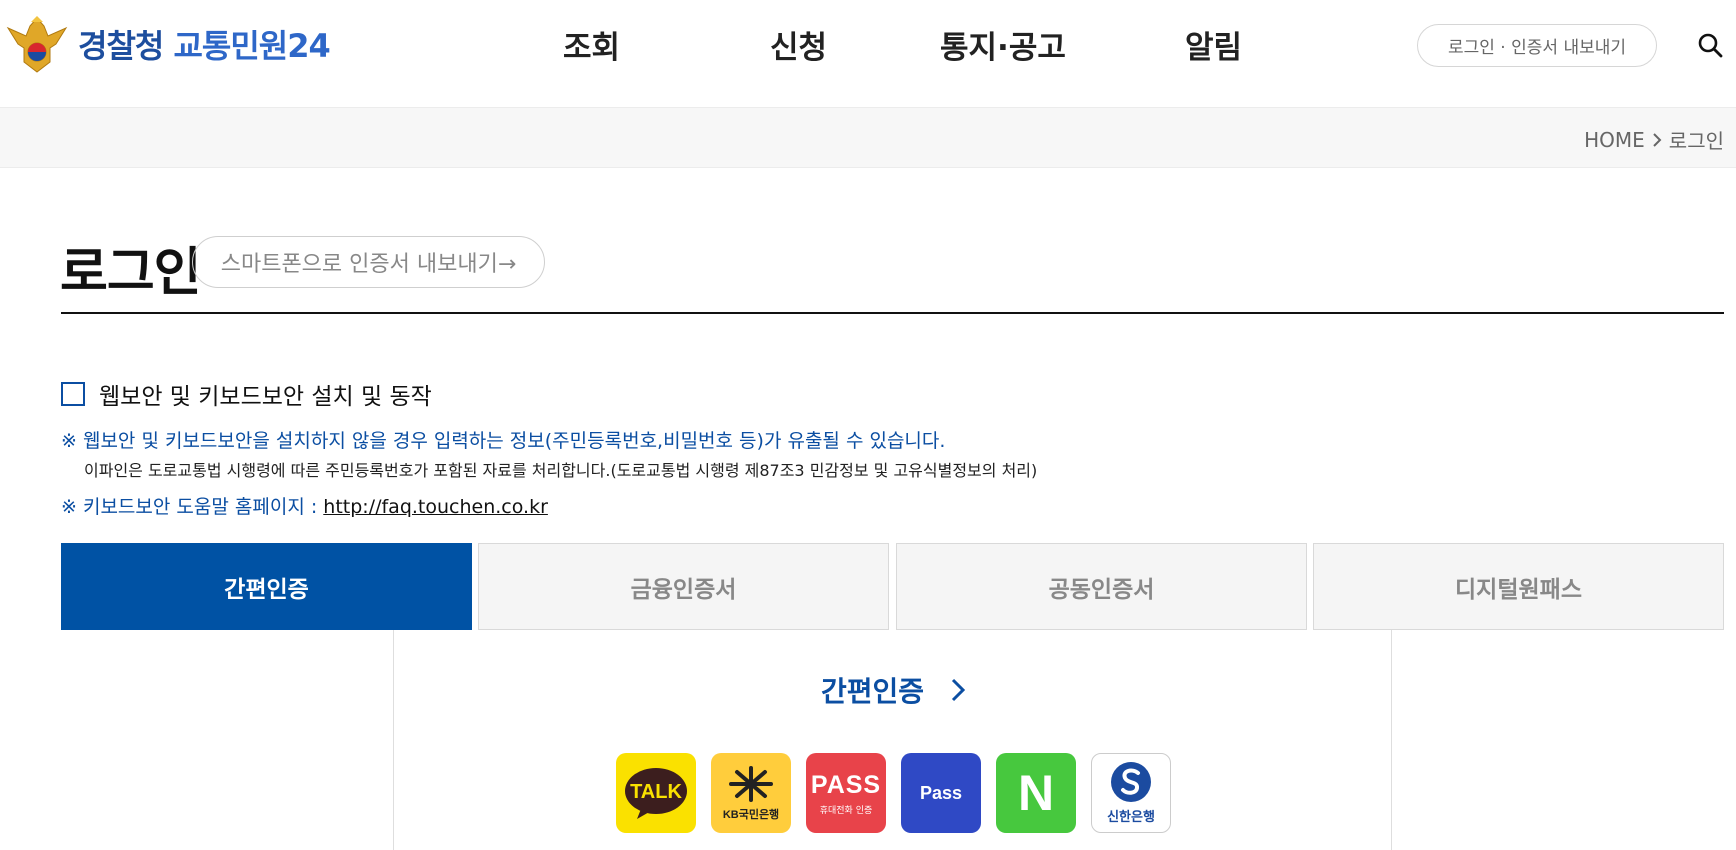  Describe the element at coordinates (1710, 45) in the screenshot. I see `search-icon` at that location.